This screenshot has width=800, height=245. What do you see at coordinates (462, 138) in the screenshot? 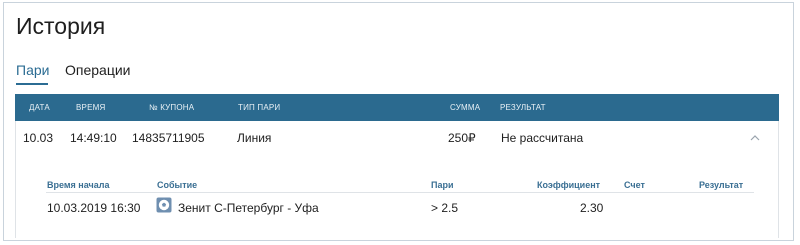
I see `cell-amount: 250₽` at bounding box center [462, 138].